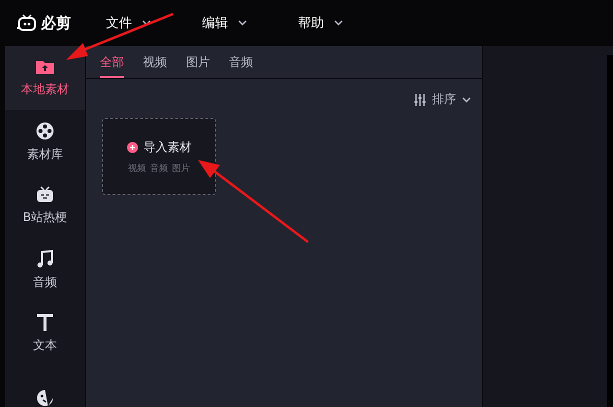 This screenshot has height=407, width=613. What do you see at coordinates (45, 78) in the screenshot?
I see `sidebar-item: 本地素材` at bounding box center [45, 78].